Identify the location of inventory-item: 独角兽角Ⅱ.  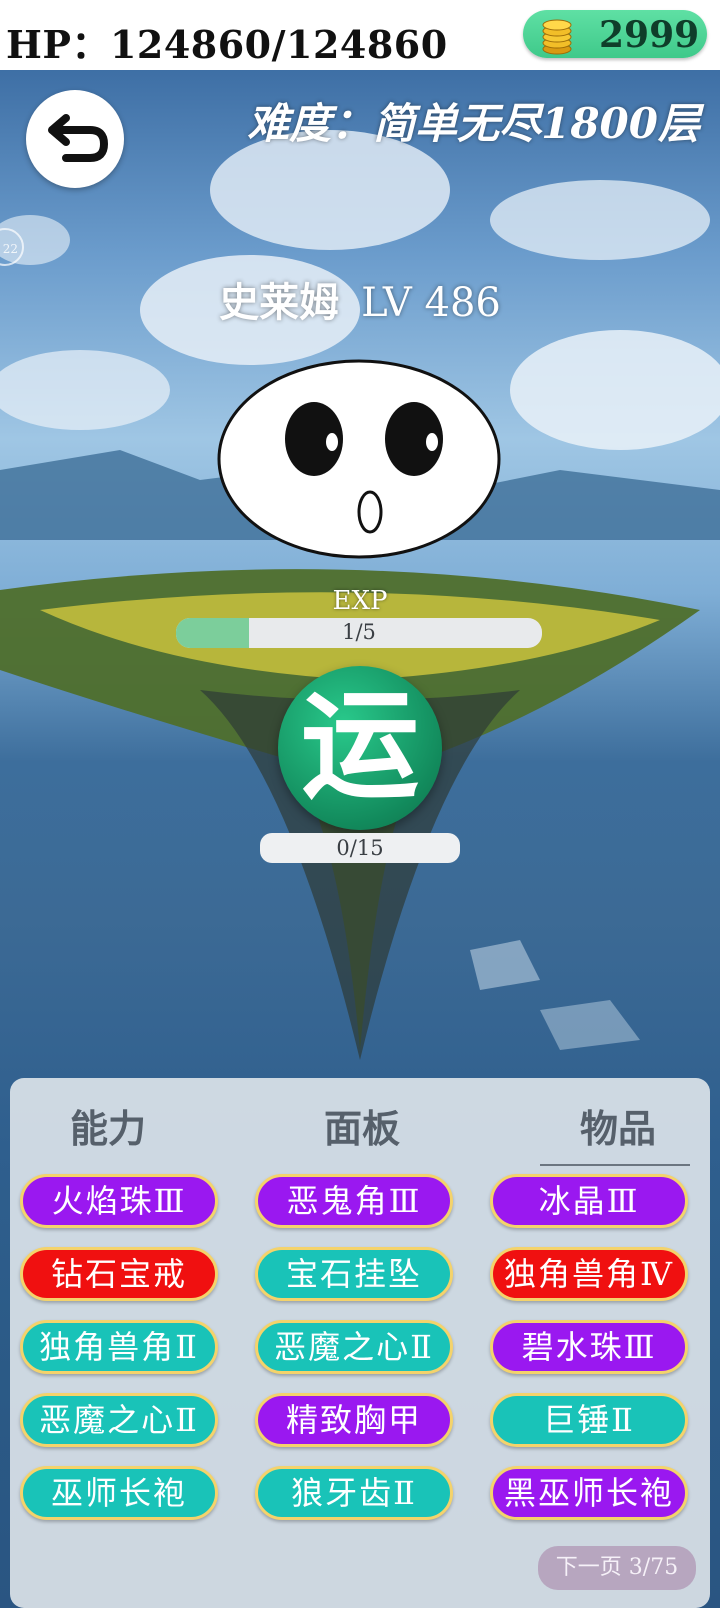
(119, 1347).